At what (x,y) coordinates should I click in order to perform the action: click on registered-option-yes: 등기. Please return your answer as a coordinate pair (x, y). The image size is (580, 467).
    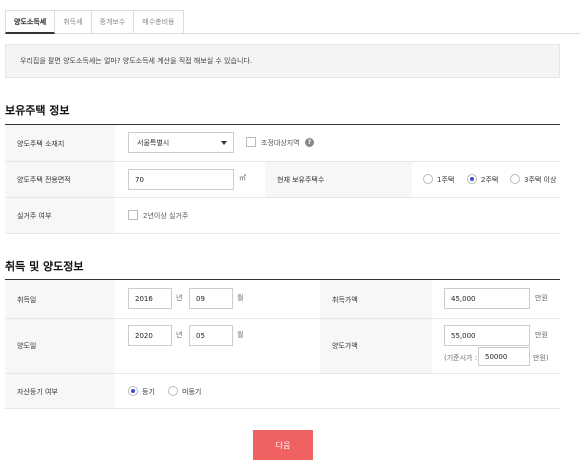
    Looking at the image, I should click on (148, 392).